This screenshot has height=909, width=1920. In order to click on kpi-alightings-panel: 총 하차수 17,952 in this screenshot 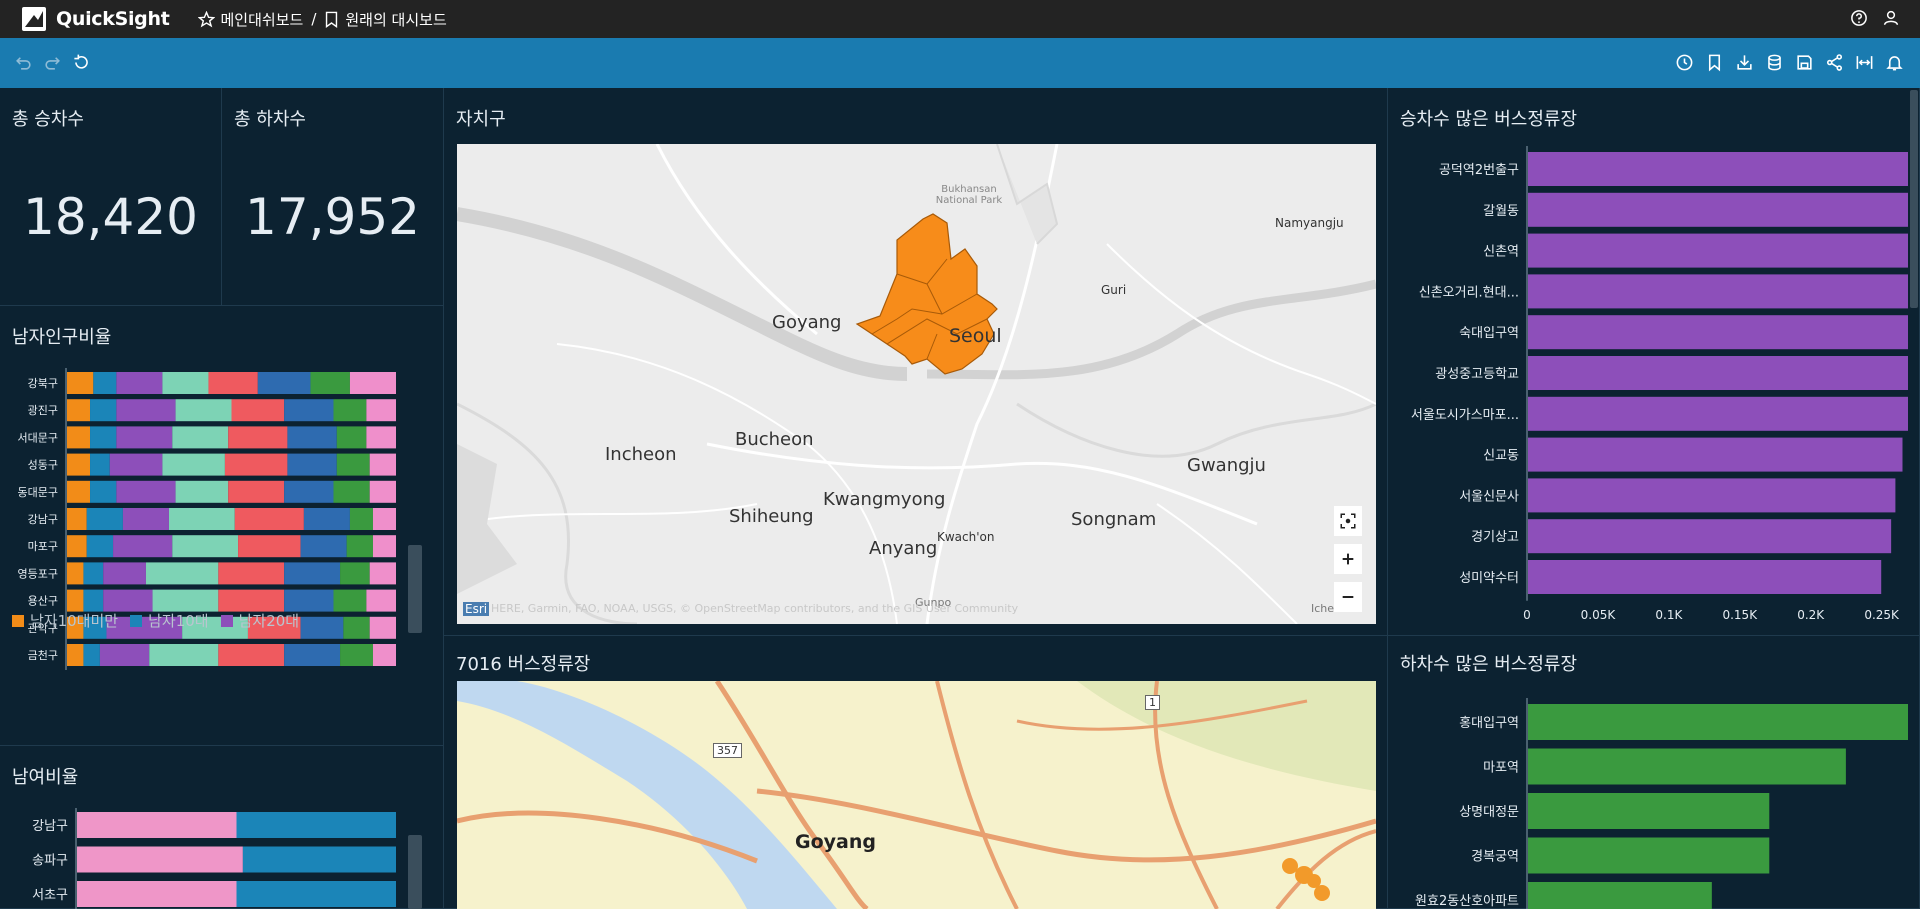, I will do `click(333, 197)`.